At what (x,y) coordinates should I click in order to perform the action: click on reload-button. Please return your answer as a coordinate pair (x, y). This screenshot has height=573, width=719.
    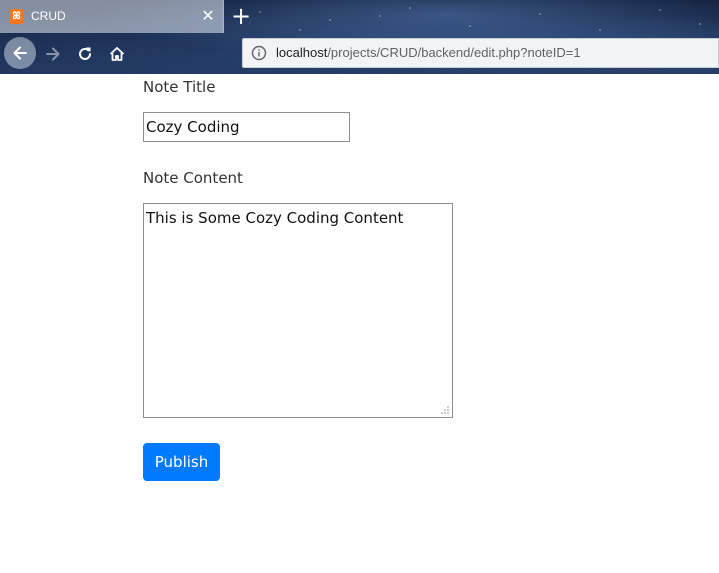
    Looking at the image, I should click on (85, 54).